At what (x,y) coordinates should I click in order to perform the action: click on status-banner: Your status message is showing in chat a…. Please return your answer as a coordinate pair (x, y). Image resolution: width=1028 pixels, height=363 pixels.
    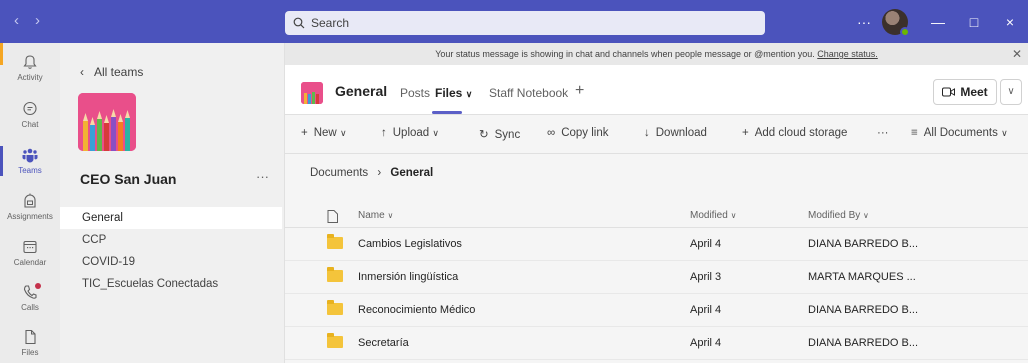
    Looking at the image, I should click on (656, 54).